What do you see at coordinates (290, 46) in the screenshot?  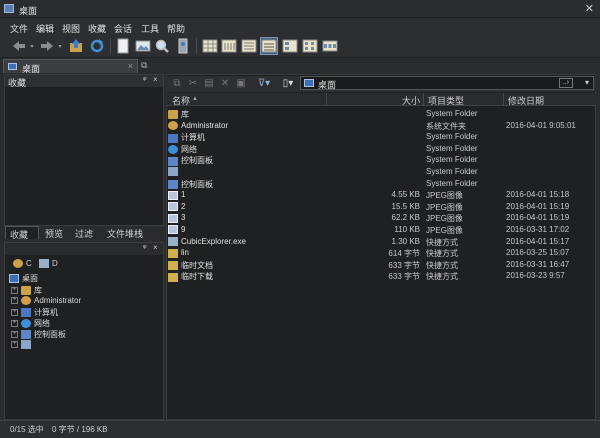 I see `view-tiles-button` at bounding box center [290, 46].